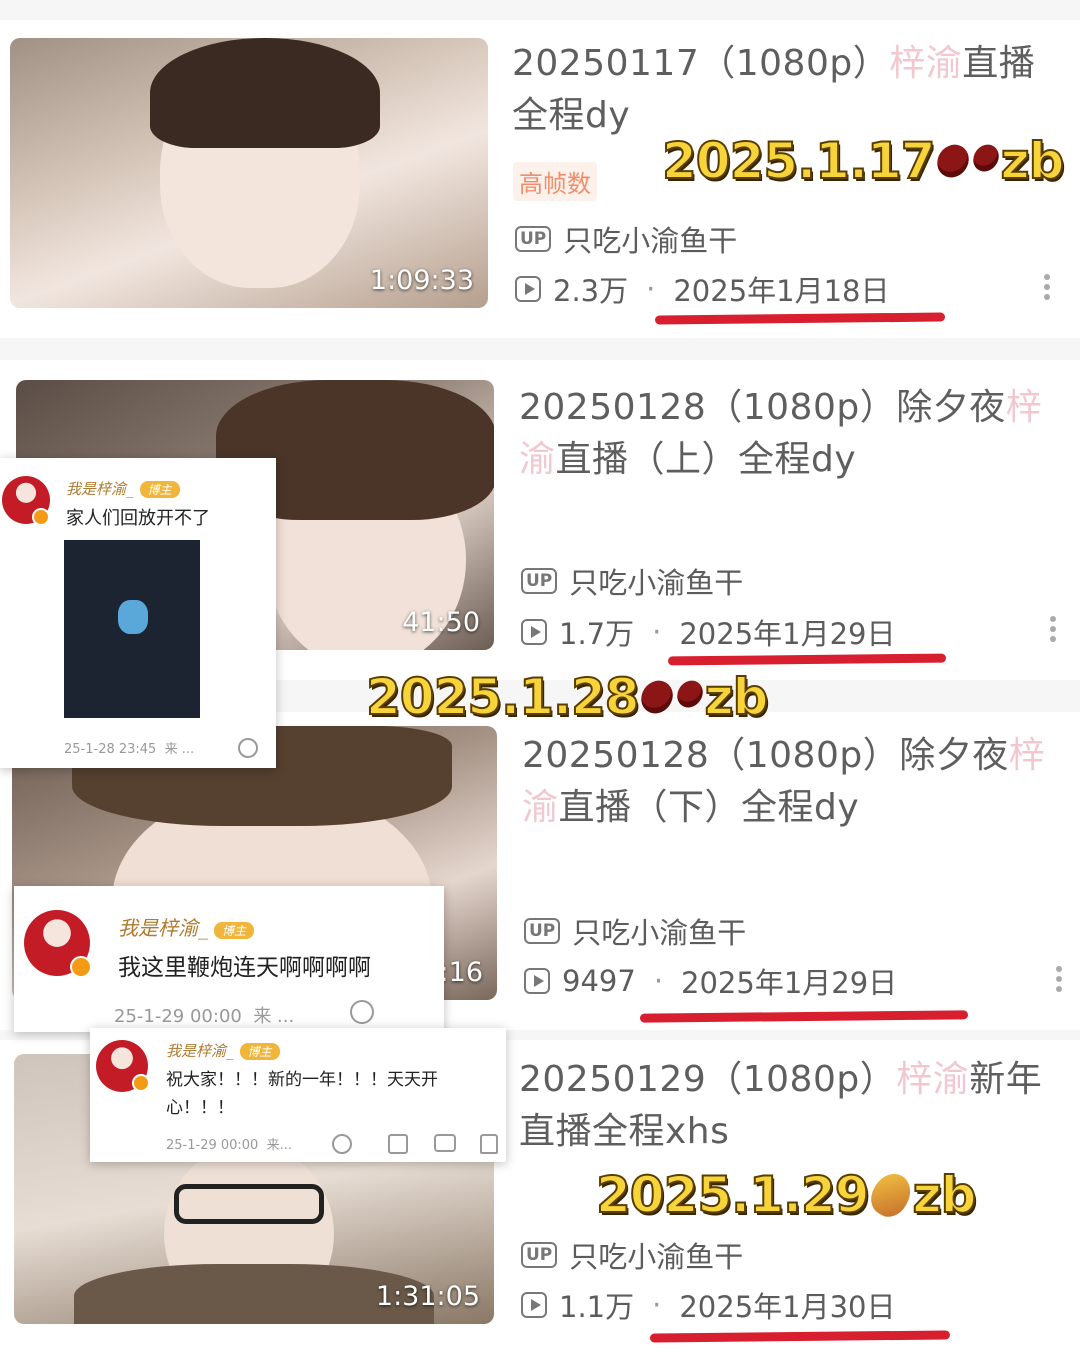 This screenshot has width=1080, height=1358. What do you see at coordinates (791, 1106) in the screenshot?
I see `video-title: 20250129（1080p）梓渝新年直播全程xhs` at bounding box center [791, 1106].